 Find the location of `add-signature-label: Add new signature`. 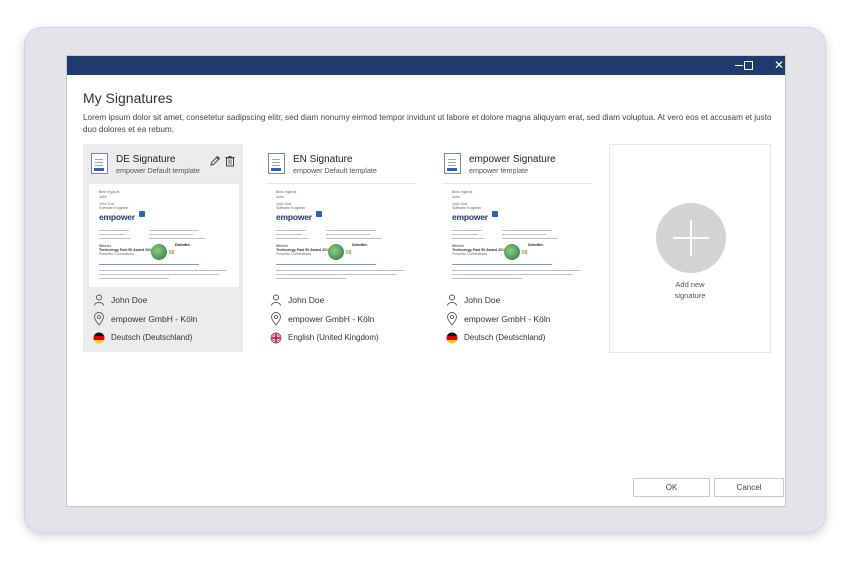

add-signature-label: Add new signature is located at coordinates (690, 290).